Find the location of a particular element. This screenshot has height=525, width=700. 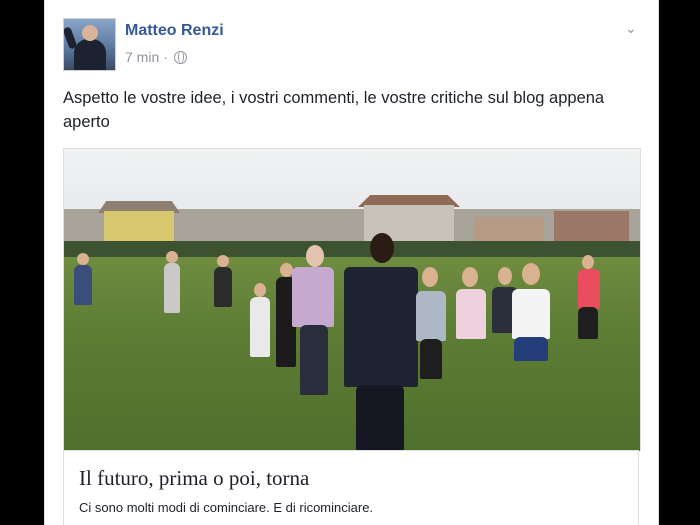

avatar-head is located at coordinates (90, 33).